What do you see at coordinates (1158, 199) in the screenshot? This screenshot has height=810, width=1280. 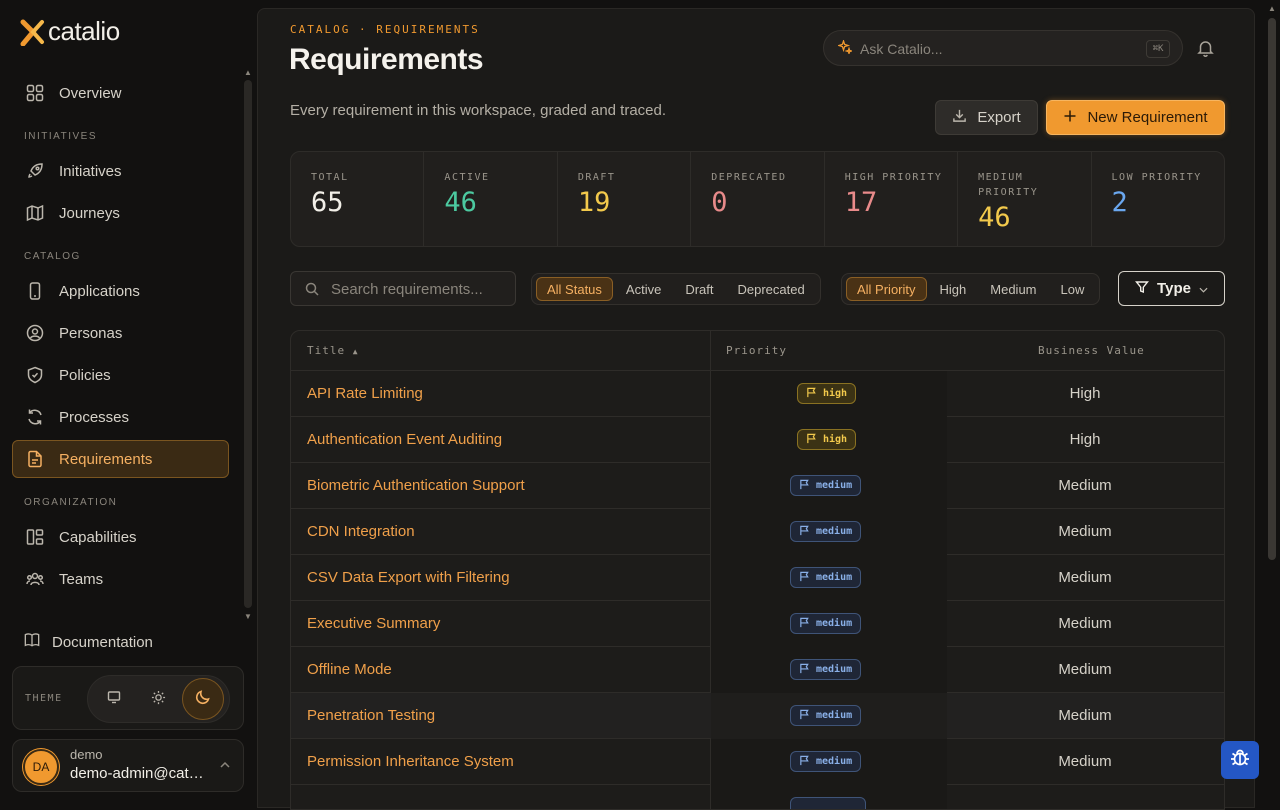 I see `stat-low-priority: LOW PRIORITY 2` at bounding box center [1158, 199].